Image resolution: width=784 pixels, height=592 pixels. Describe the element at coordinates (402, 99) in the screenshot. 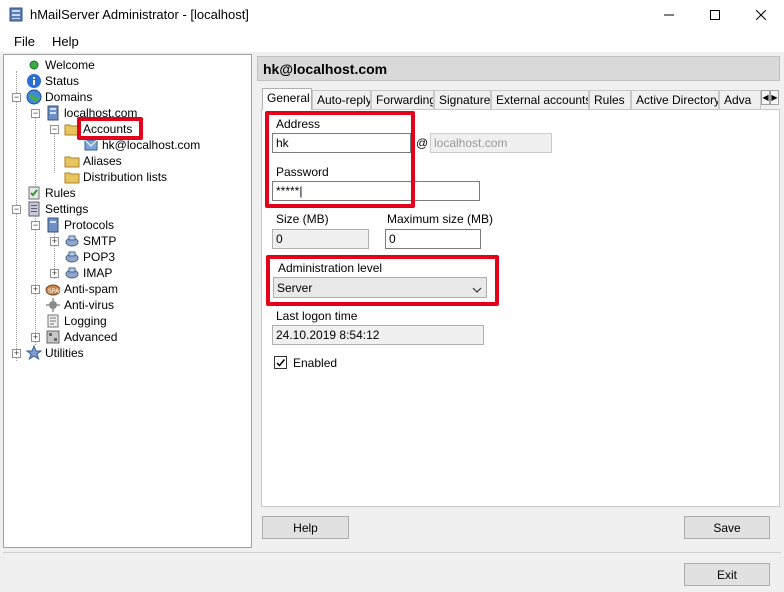

I see `tab-forwarding: Forwarding` at that location.